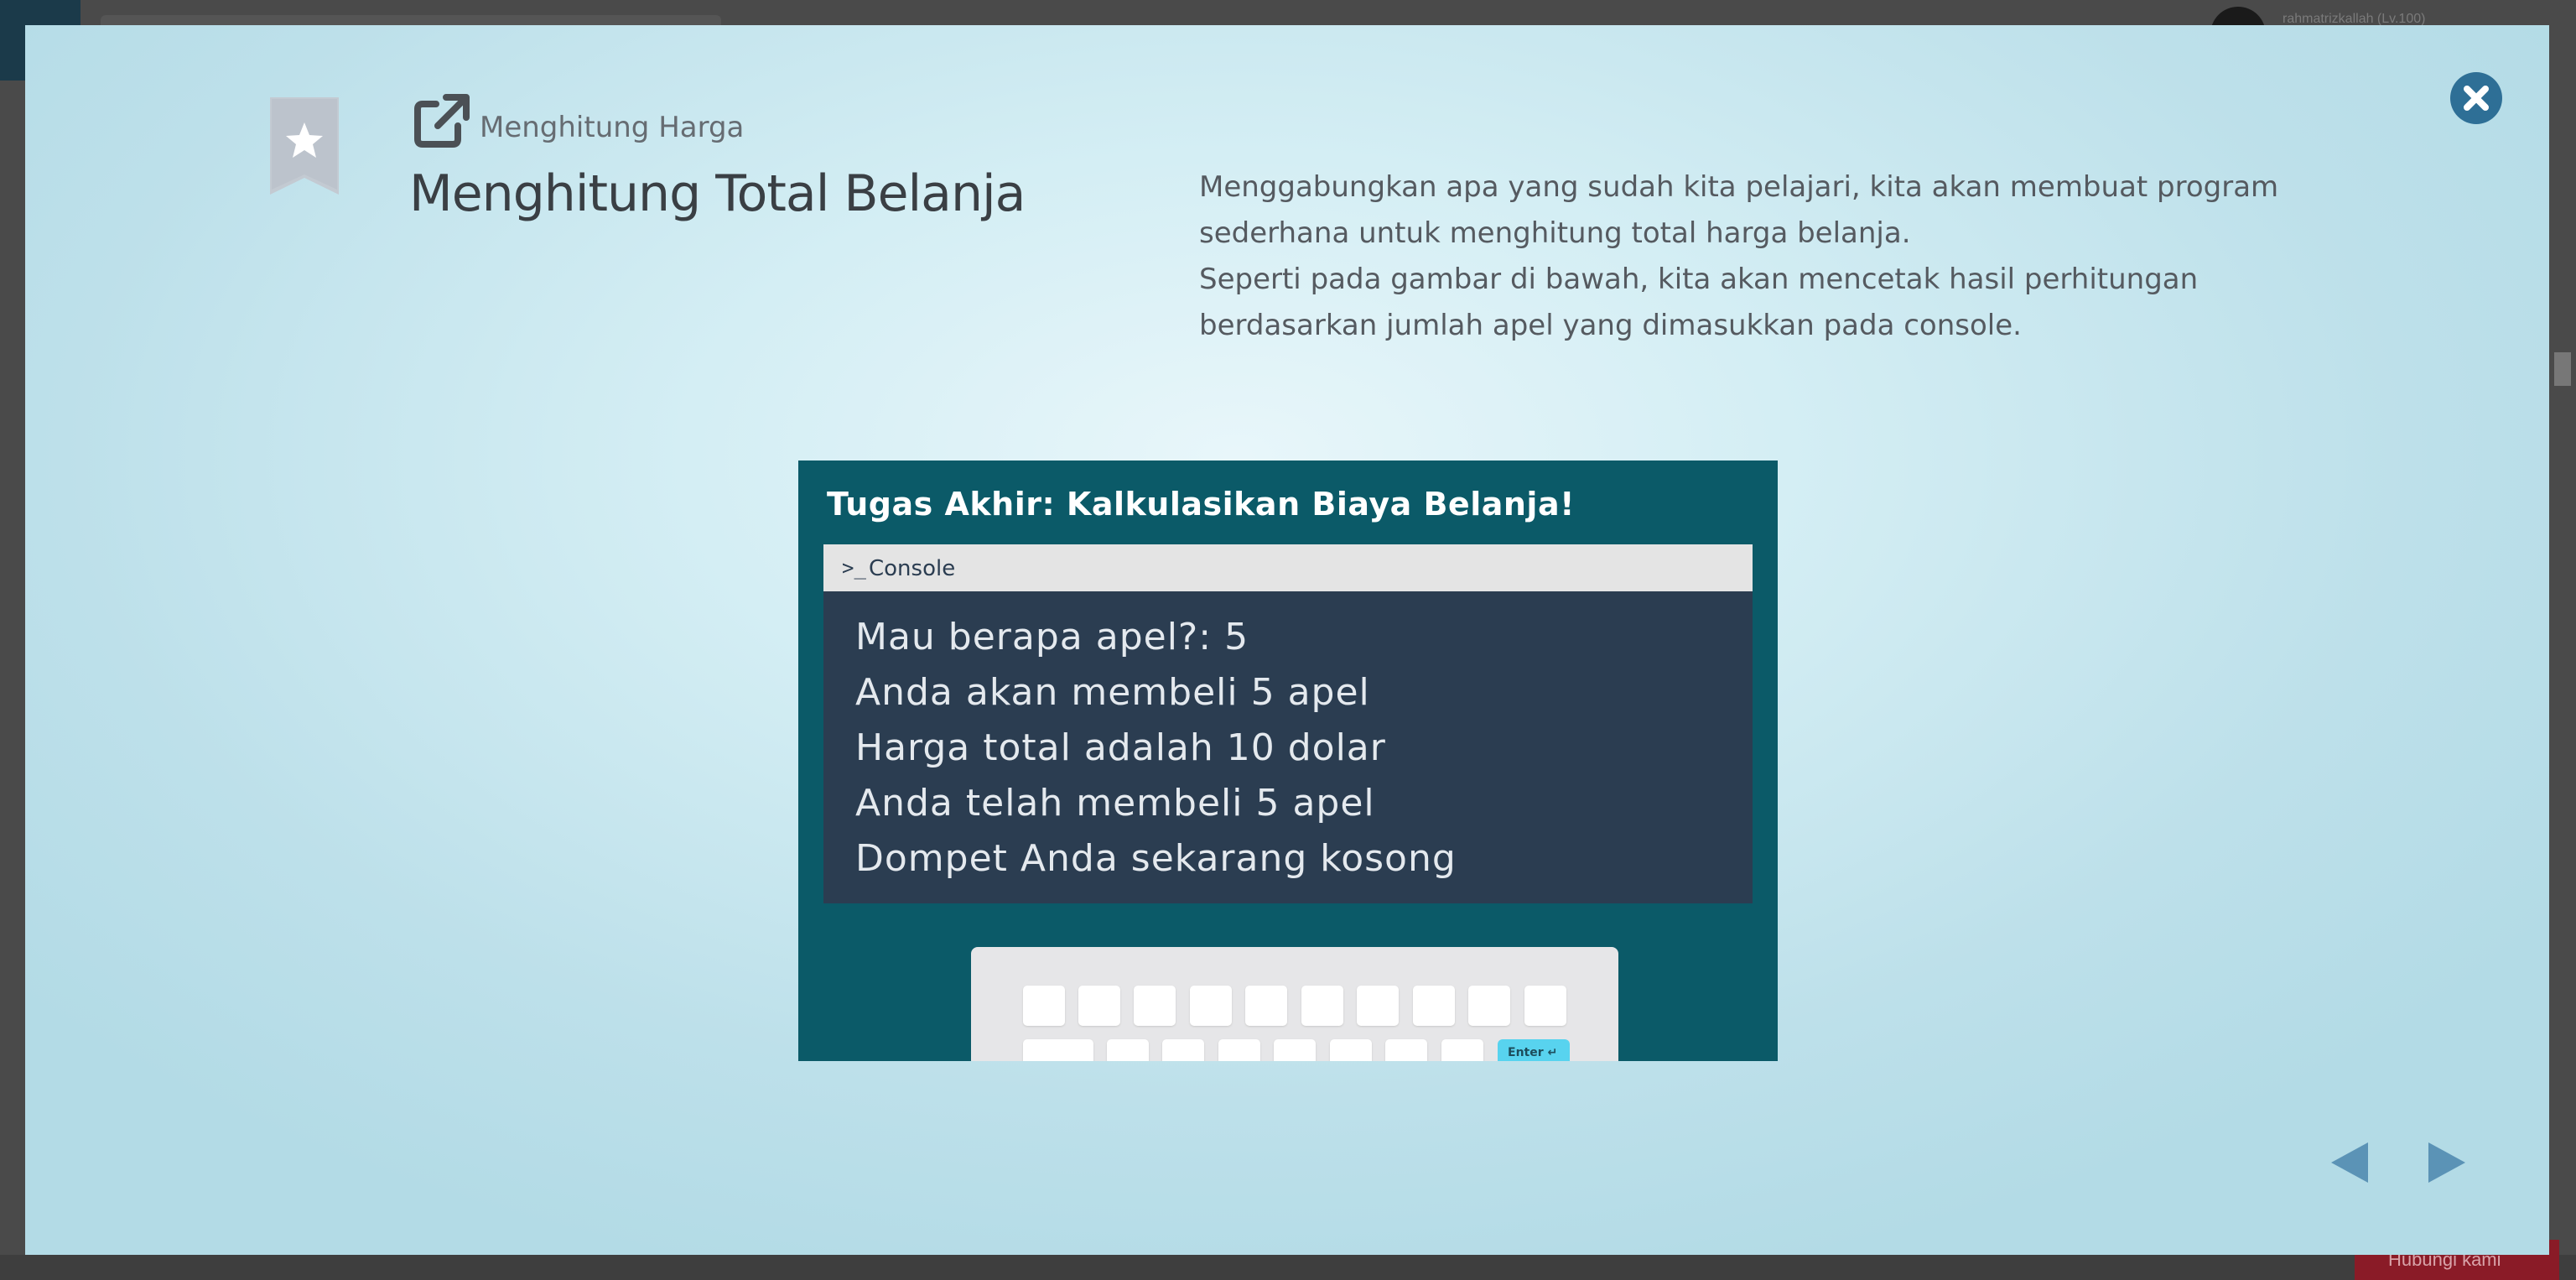 The width and height of the screenshot is (2576, 1280). I want to click on console-label: Console, so click(912, 568).